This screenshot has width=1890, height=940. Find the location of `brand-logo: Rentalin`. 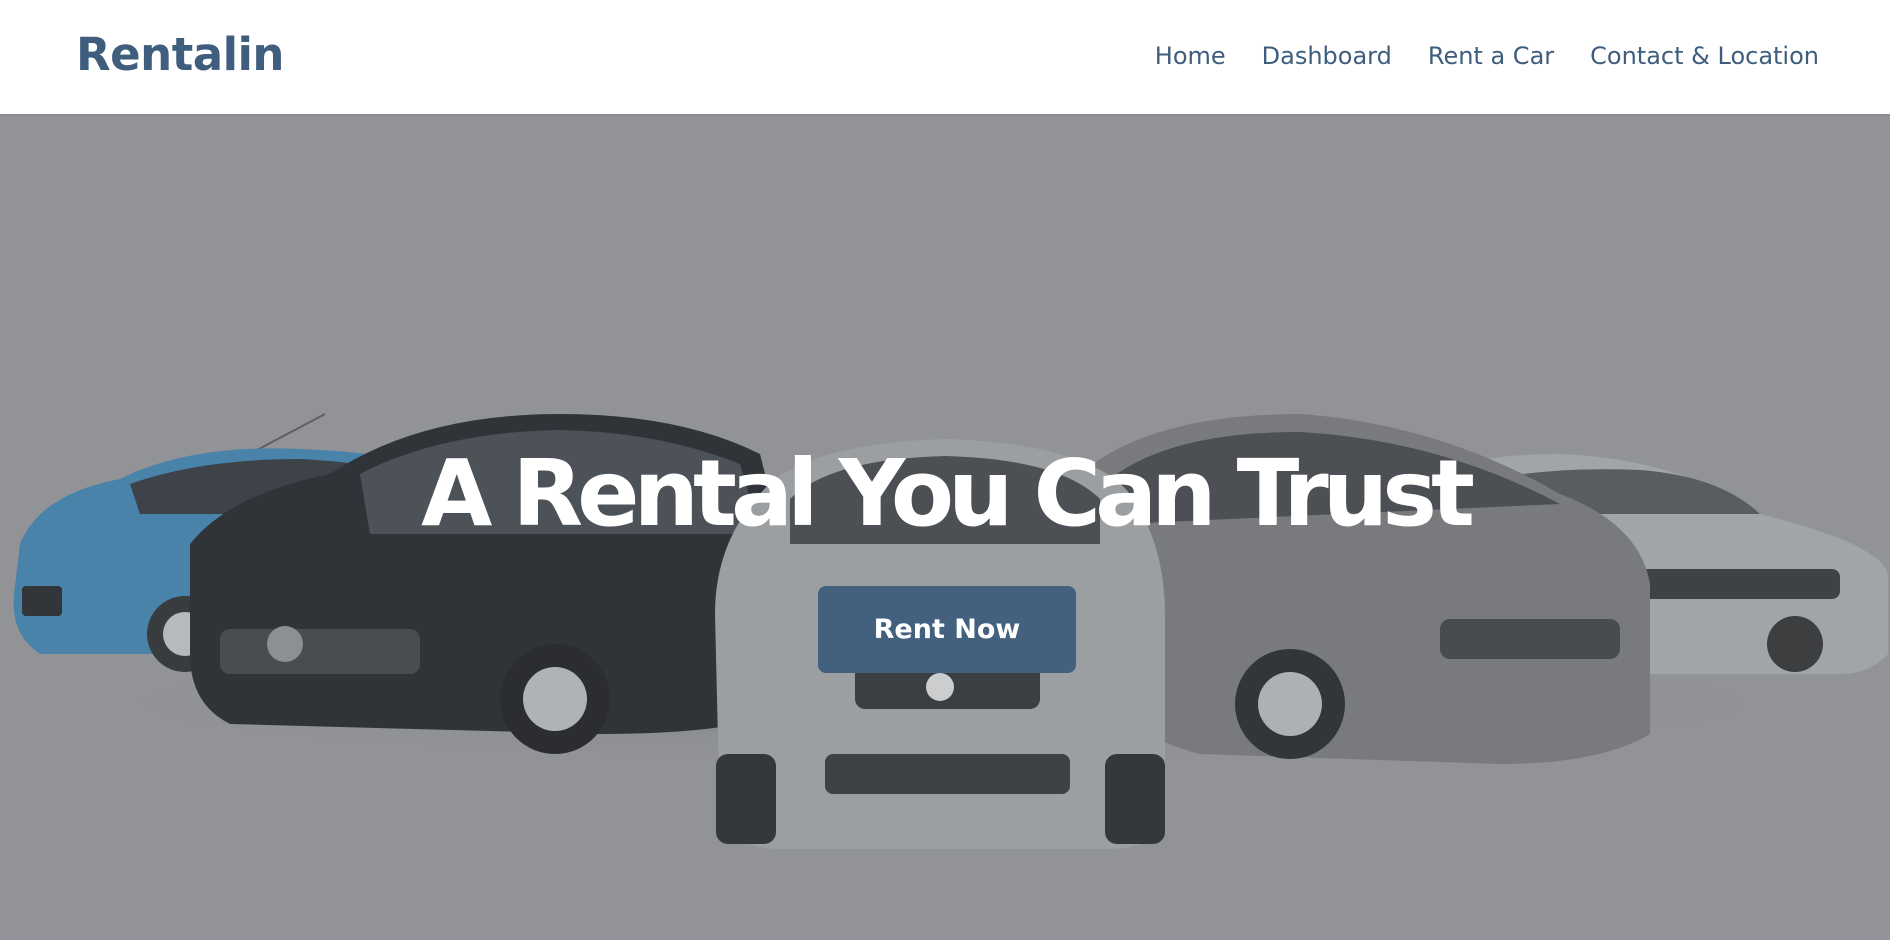

brand-logo: Rentalin is located at coordinates (180, 55).